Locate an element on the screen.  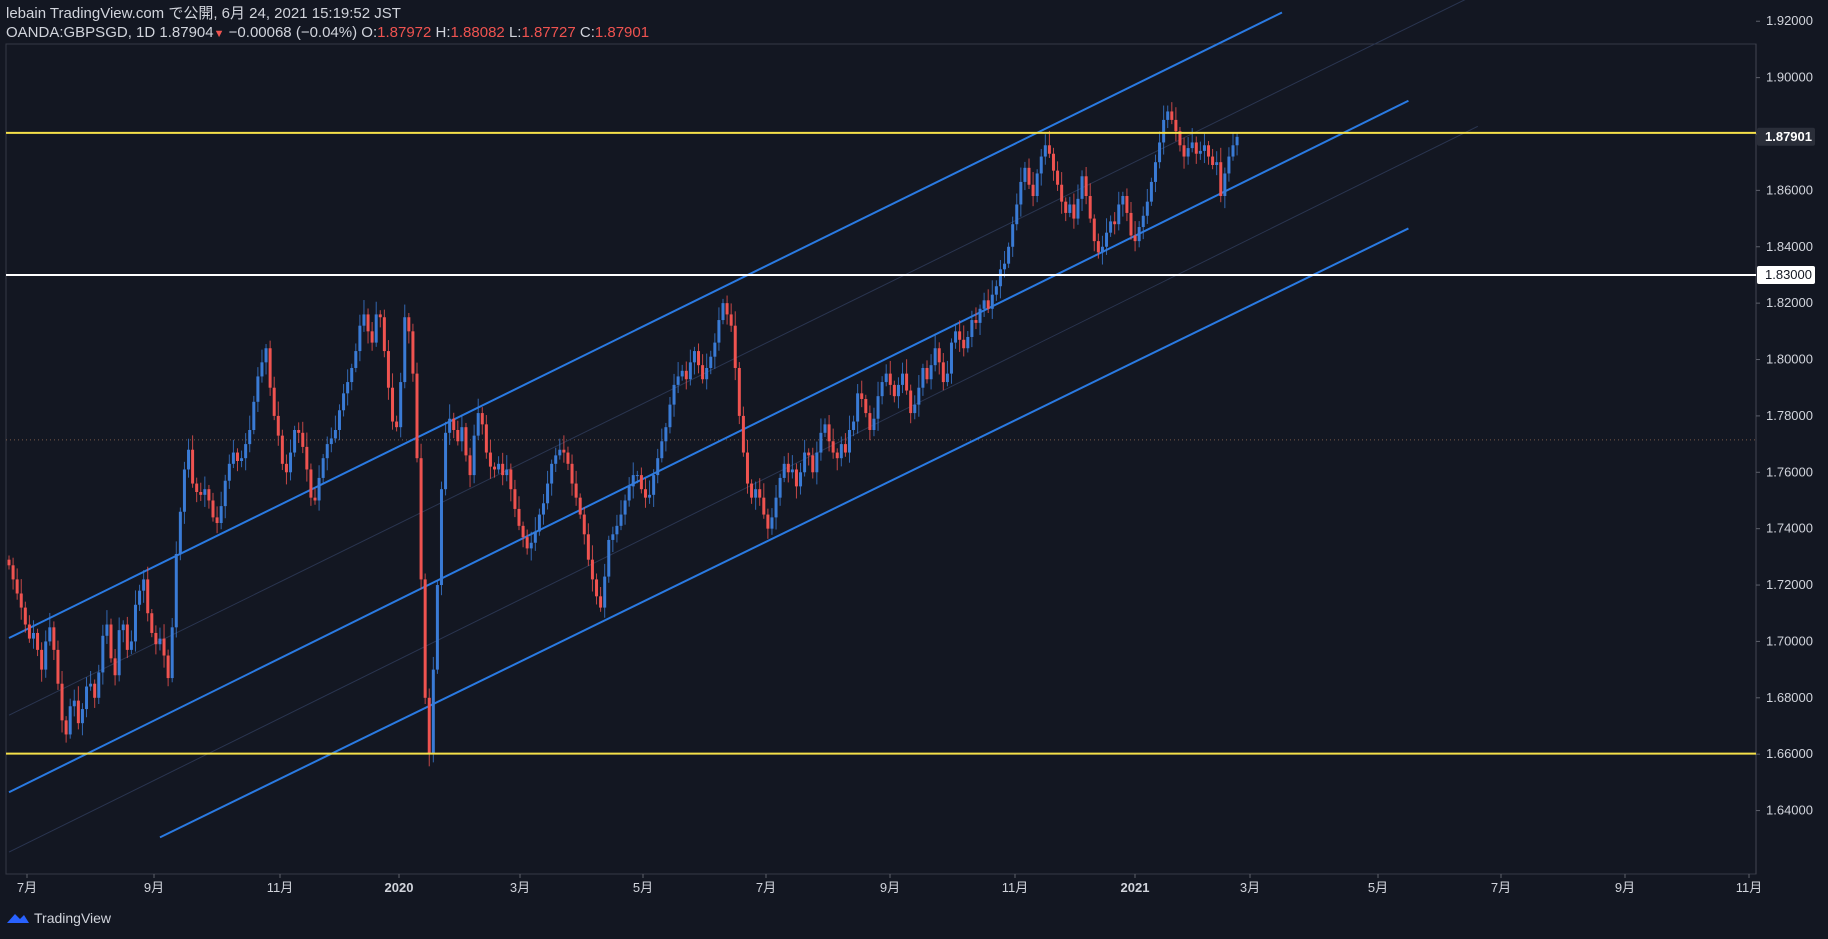
x-tick-label: 11月 is located at coordinates (1749, 887).